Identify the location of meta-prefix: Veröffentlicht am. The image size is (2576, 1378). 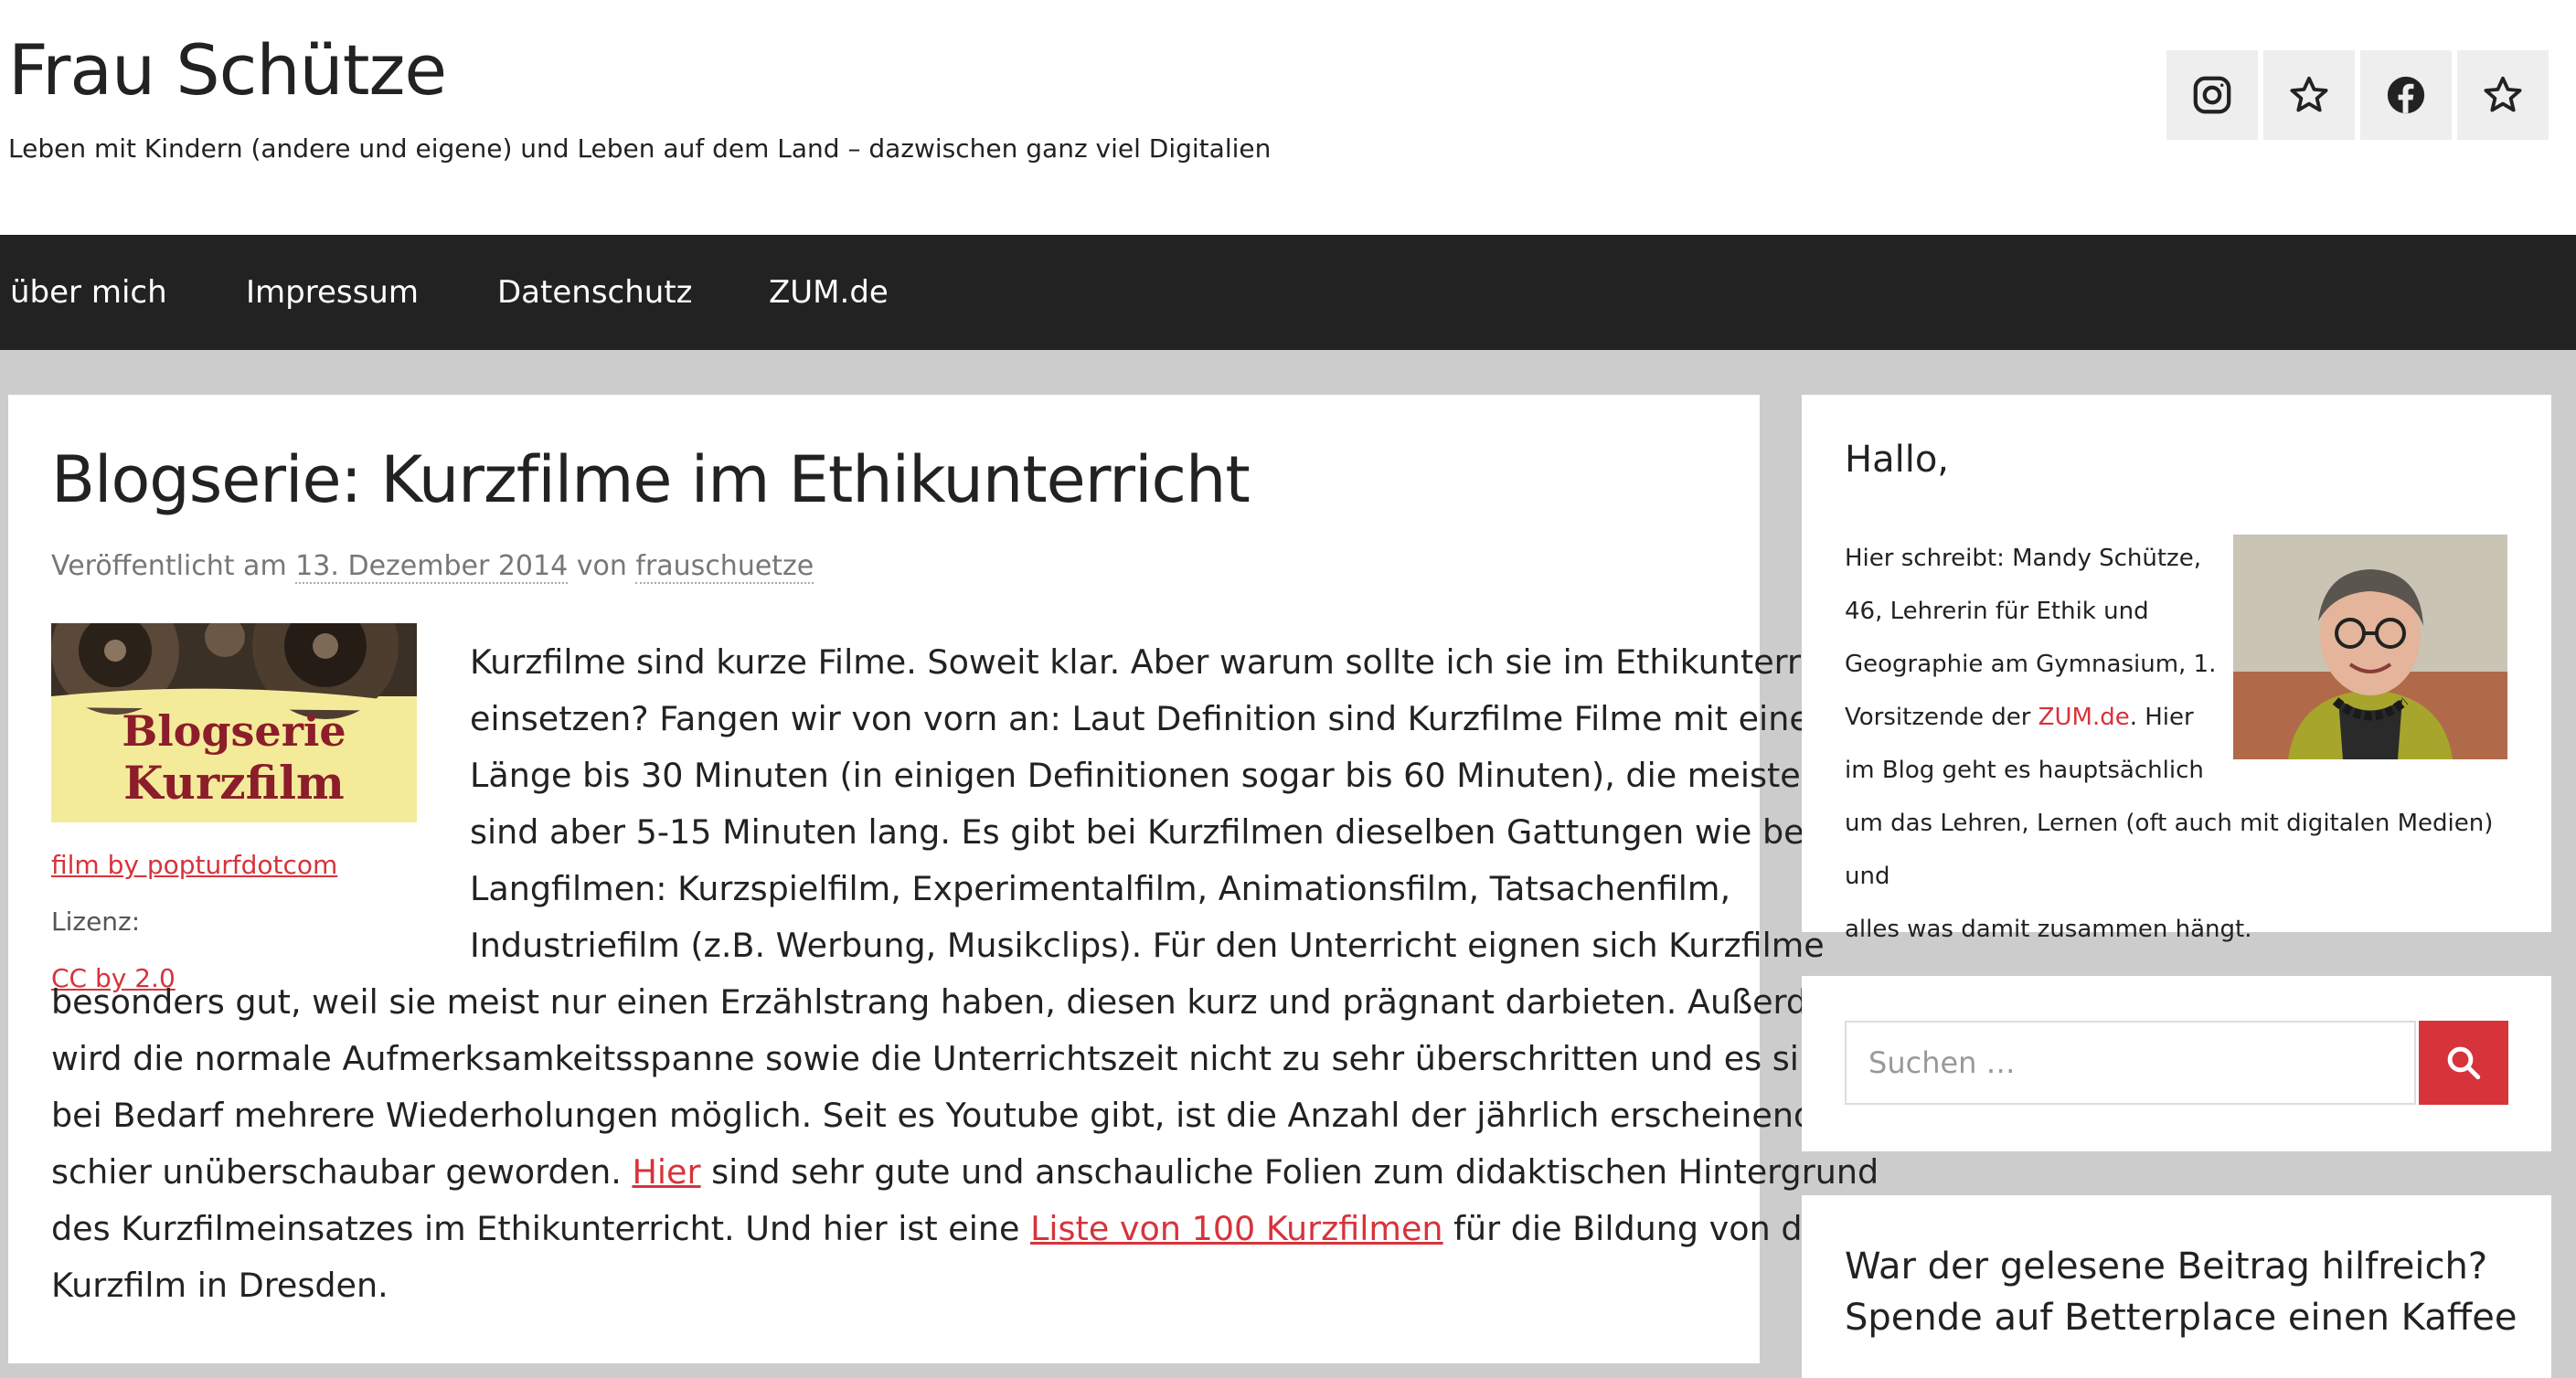
(169, 566).